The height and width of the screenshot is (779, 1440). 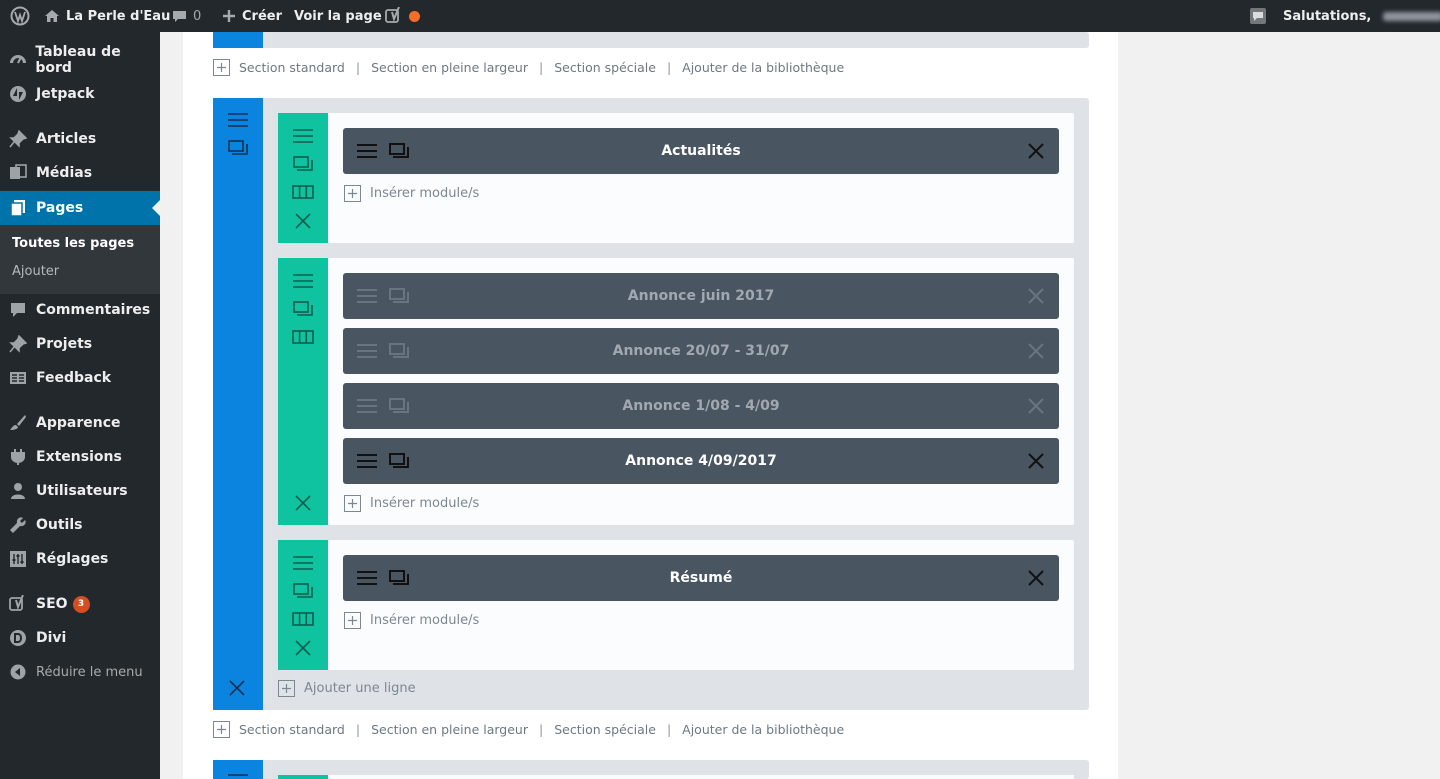 What do you see at coordinates (80, 310) in the screenshot?
I see `menu-item-comments: Commentaires` at bounding box center [80, 310].